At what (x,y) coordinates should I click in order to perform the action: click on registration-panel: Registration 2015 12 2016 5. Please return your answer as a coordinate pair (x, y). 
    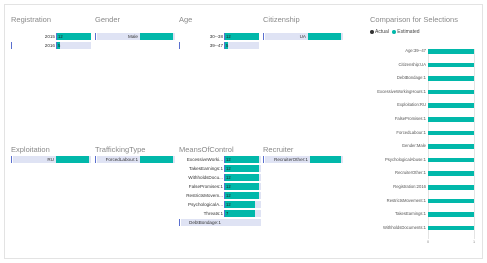
    Looking at the image, I should click on (51, 35).